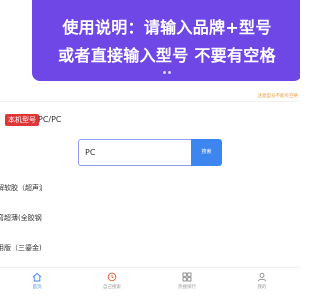 This screenshot has height=300, width=320. I want to click on tab-mine-label: 我的, so click(262, 287).